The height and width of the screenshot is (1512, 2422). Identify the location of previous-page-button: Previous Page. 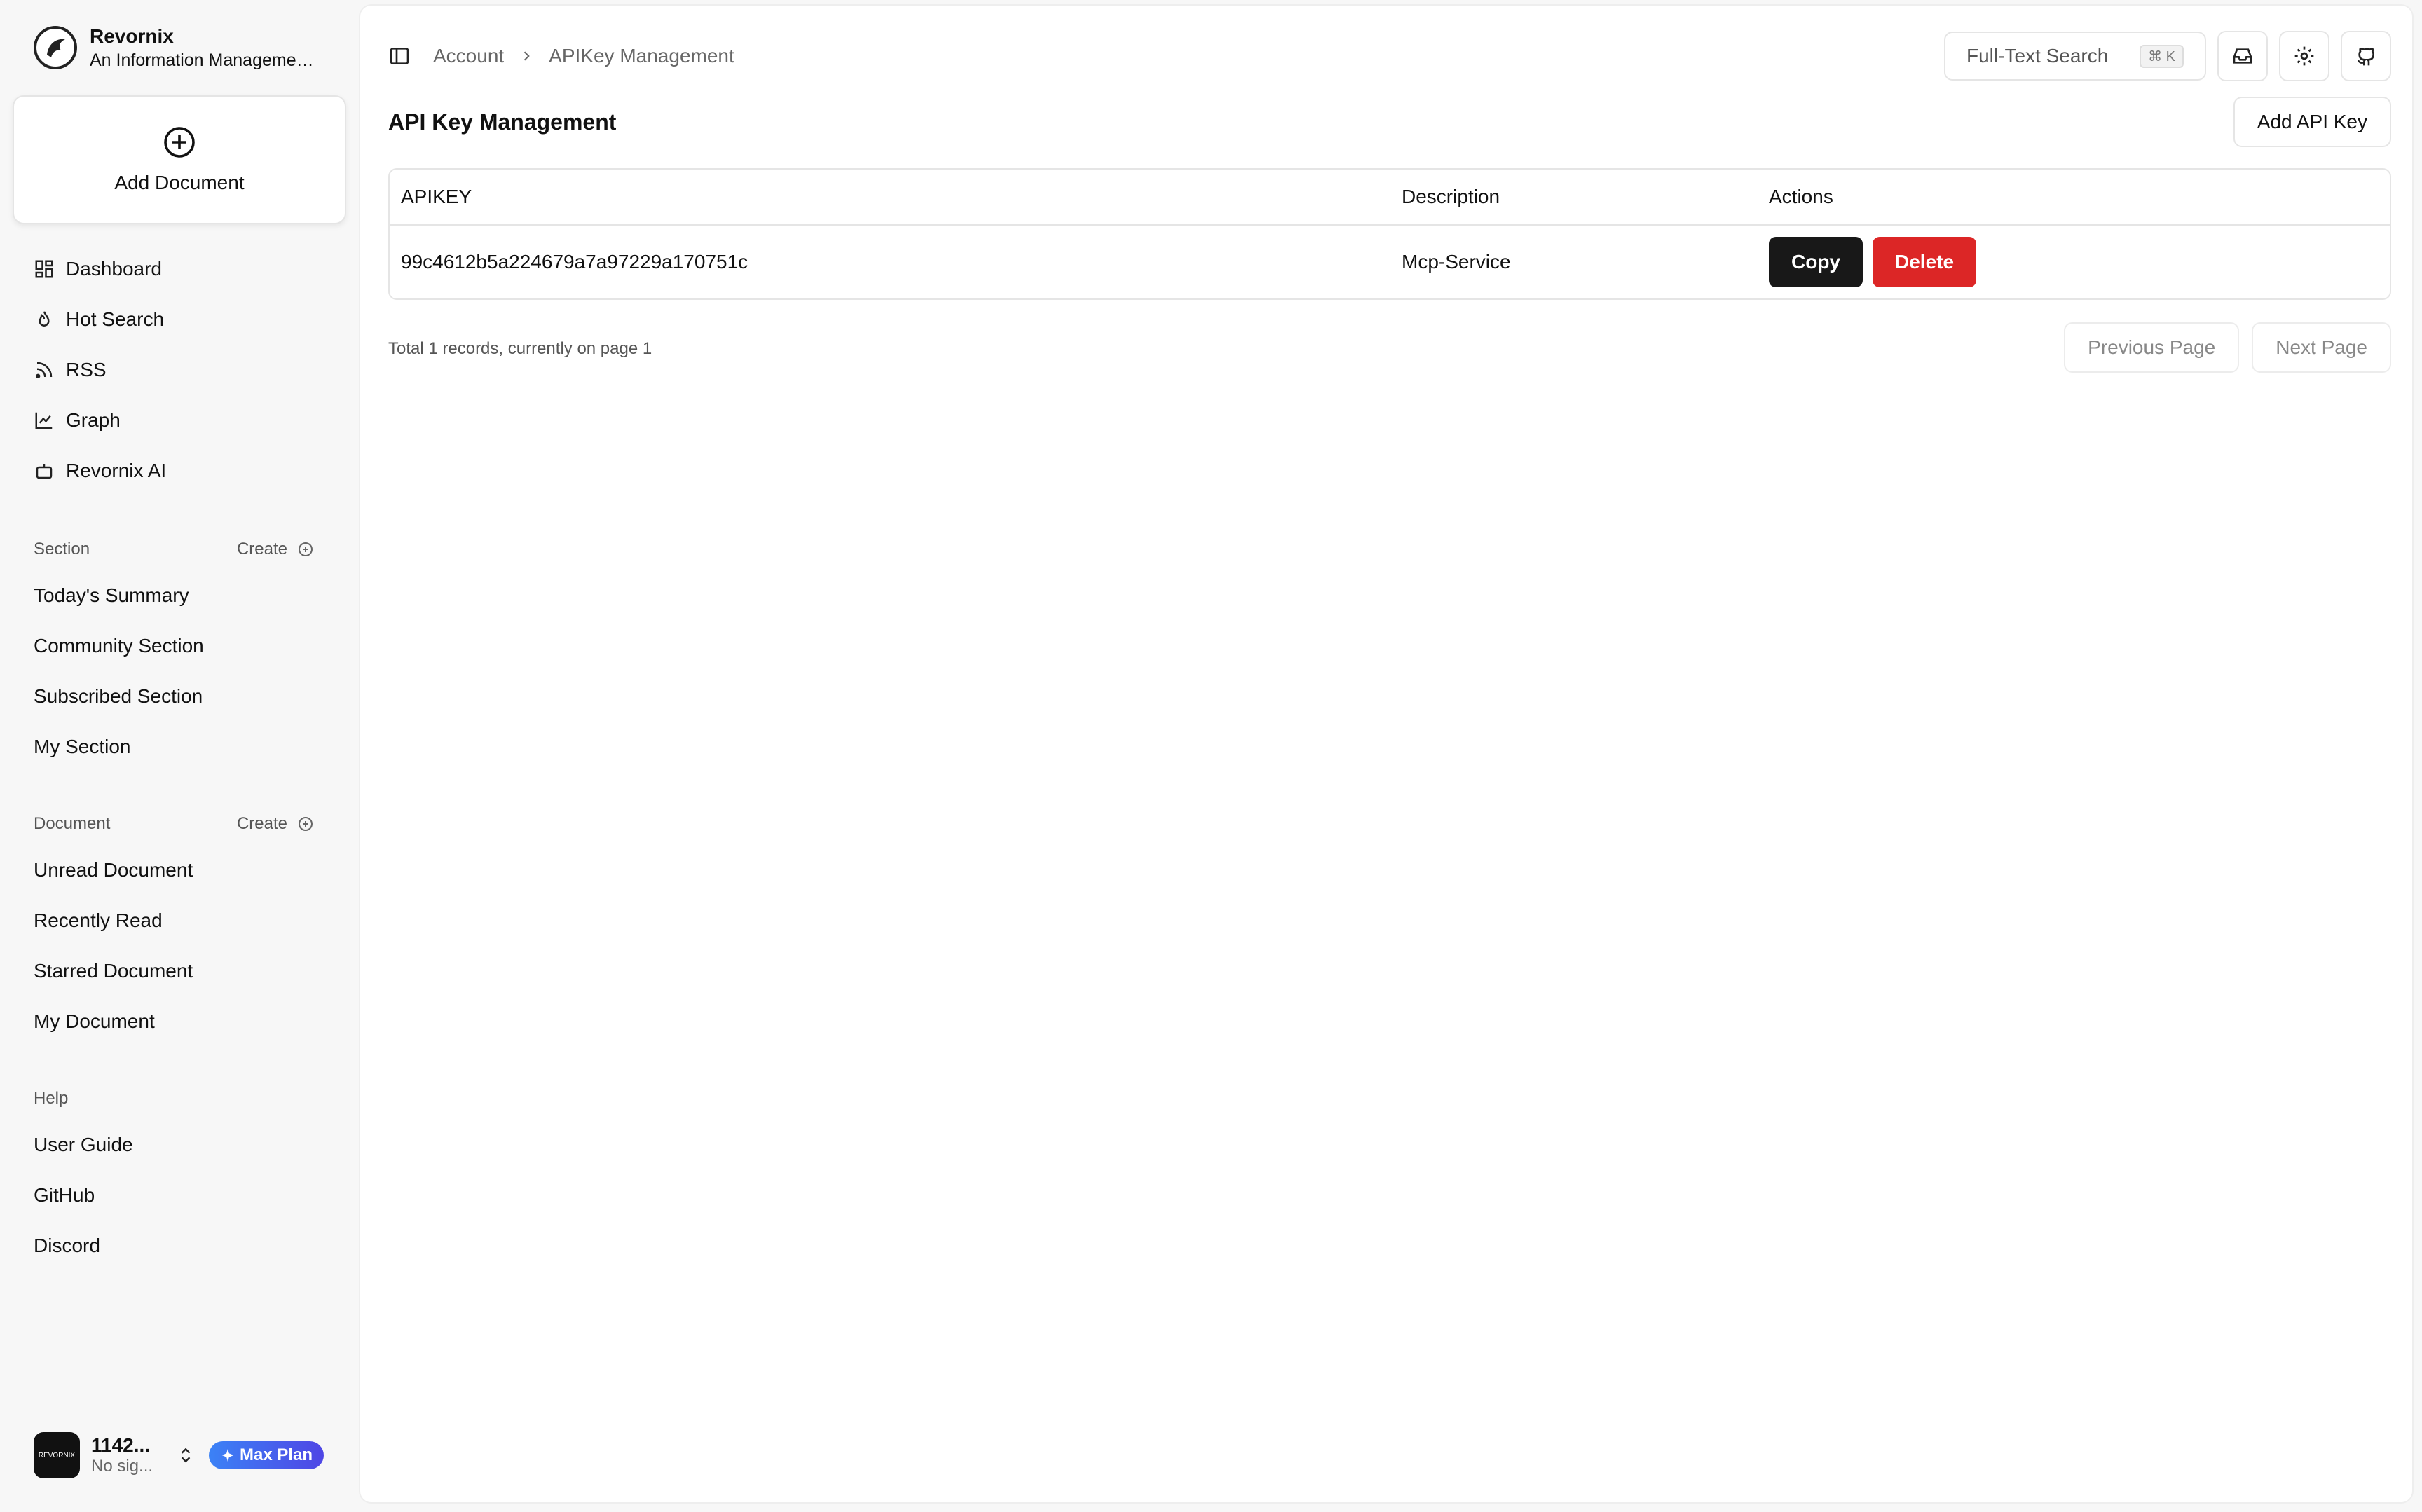
(2152, 347).